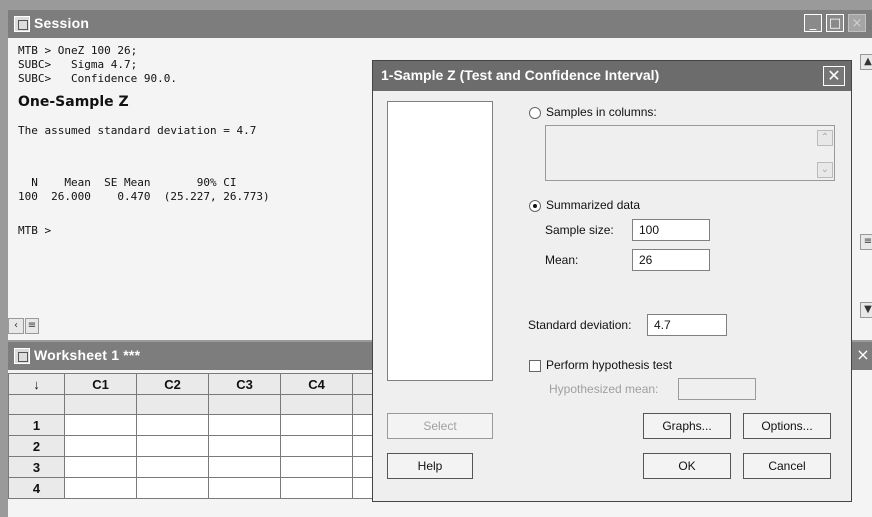 The height and width of the screenshot is (517, 872). I want to click on name-row-label, so click(36, 404).